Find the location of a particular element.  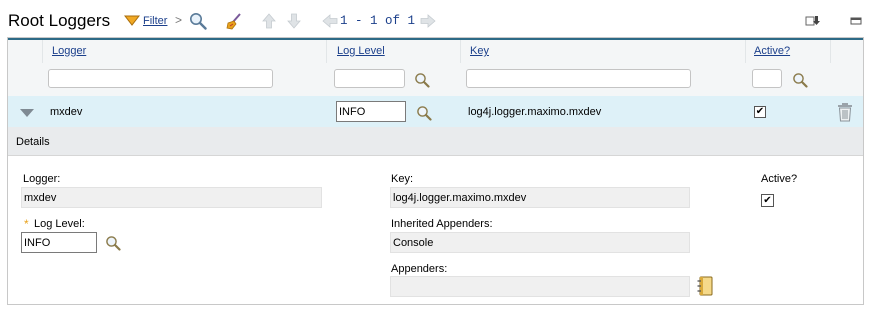

column-header-active: Active? is located at coordinates (772, 51).